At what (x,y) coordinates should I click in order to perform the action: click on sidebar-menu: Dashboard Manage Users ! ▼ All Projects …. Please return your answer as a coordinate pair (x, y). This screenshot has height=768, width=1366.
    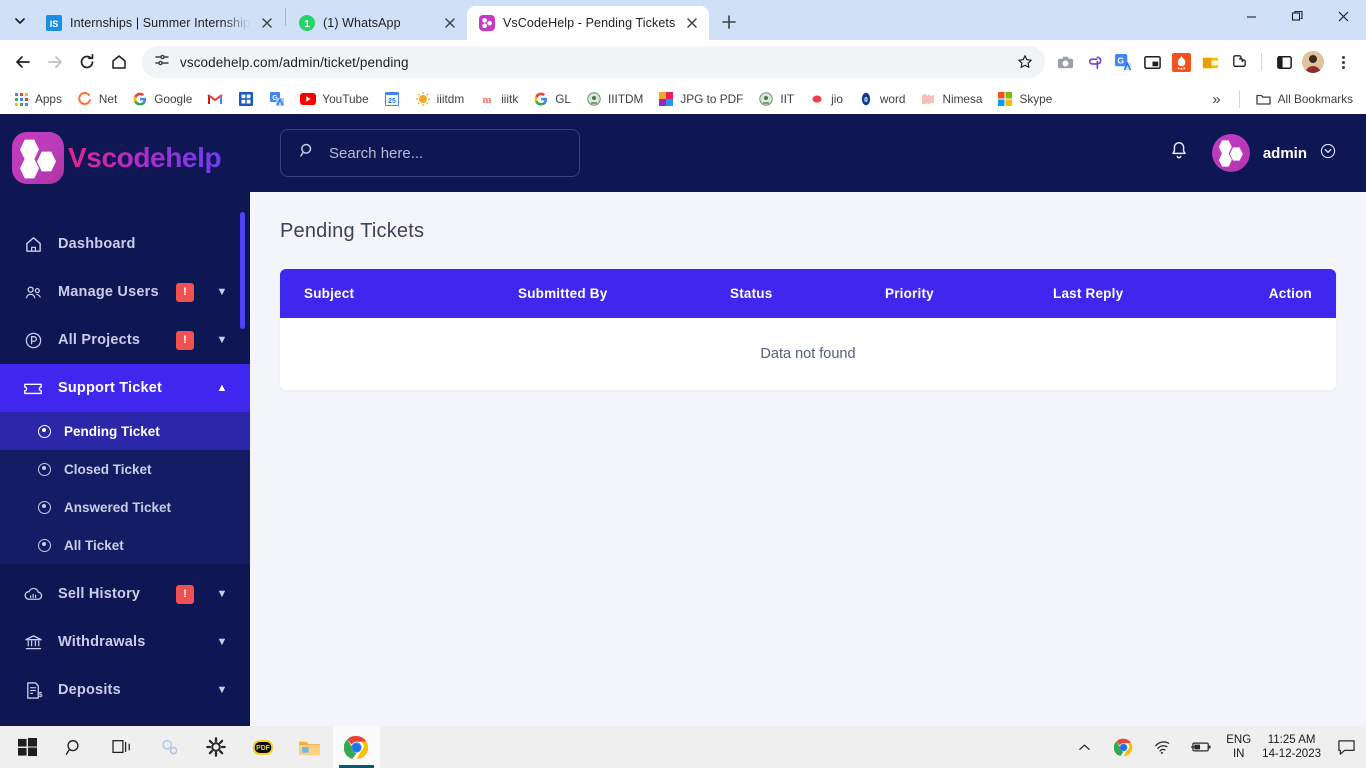
    Looking at the image, I should click on (125, 458).